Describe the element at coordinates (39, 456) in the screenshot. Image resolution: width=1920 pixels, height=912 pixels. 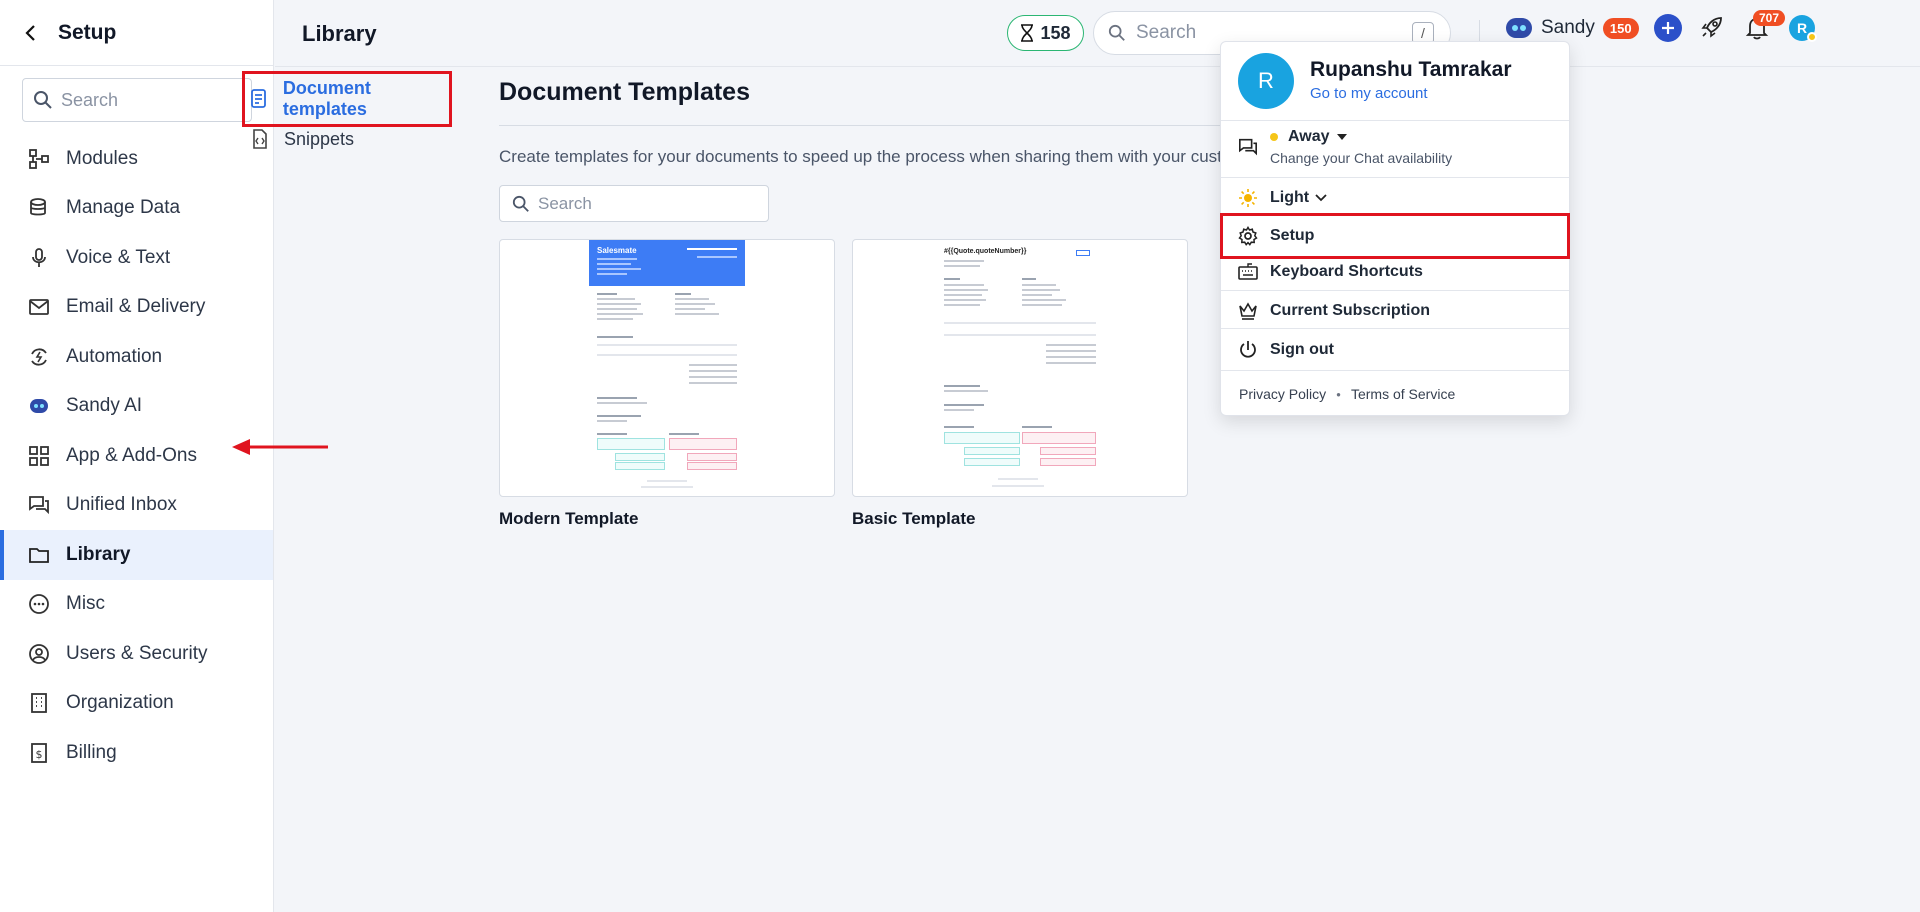
I see `apps-grid-icon` at that location.